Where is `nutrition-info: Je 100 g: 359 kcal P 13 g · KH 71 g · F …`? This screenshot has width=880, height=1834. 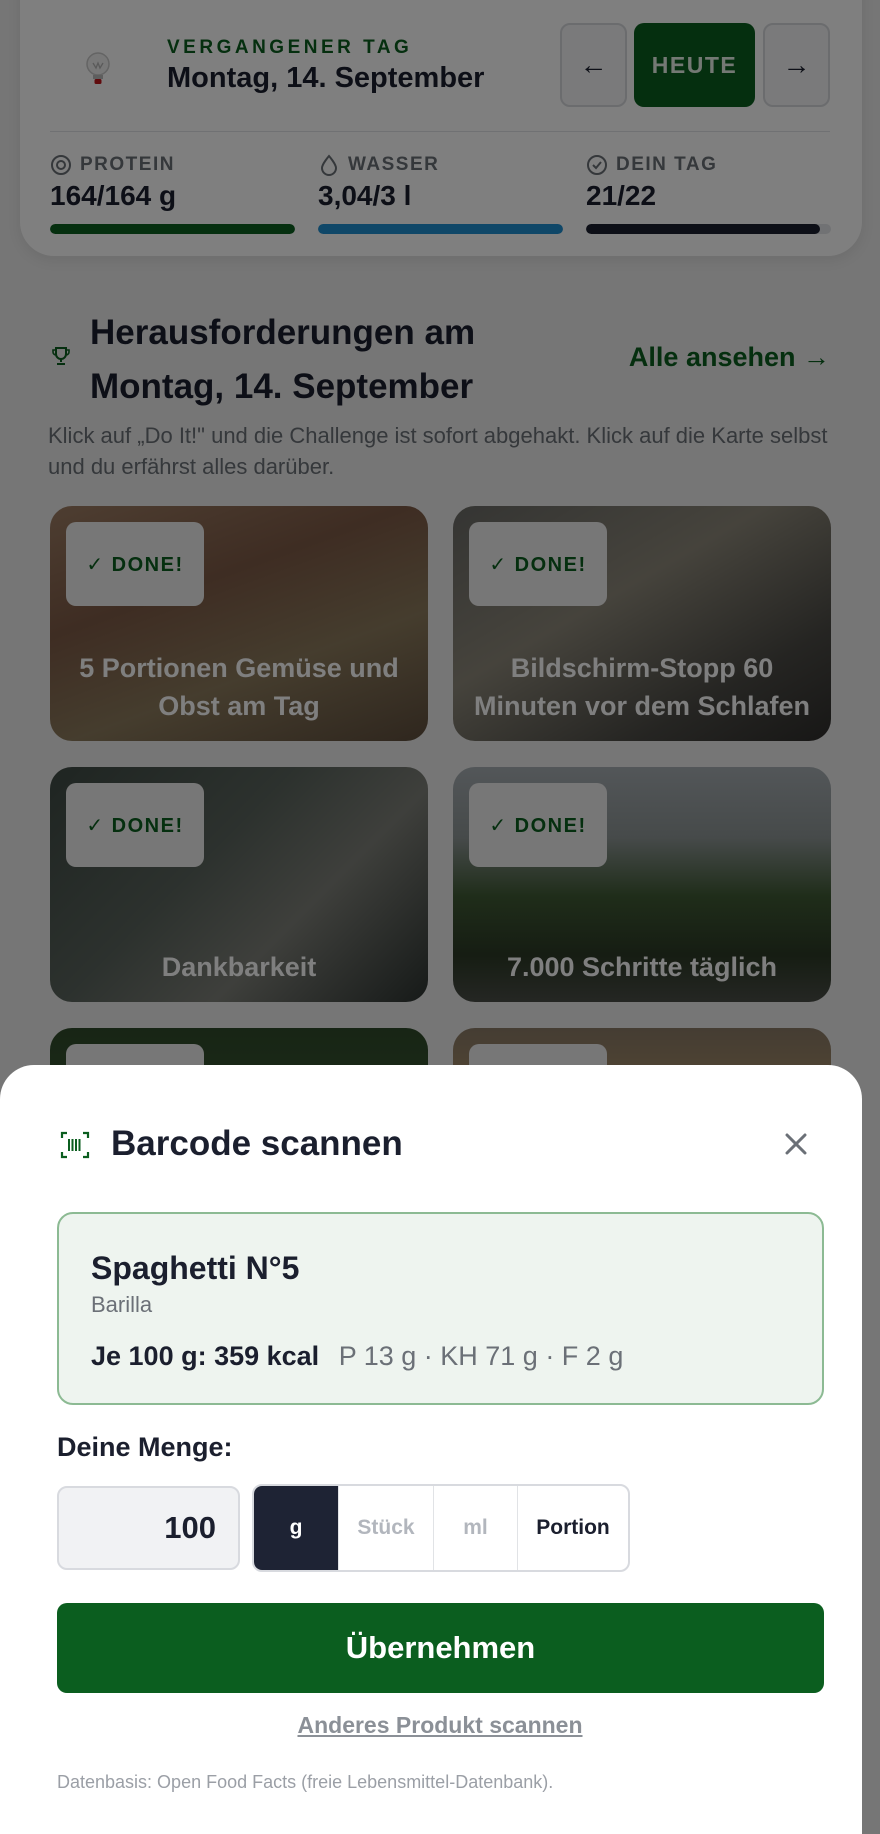
nutrition-info: Je 100 g: 359 kcal P 13 g · KH 71 g · F … is located at coordinates (357, 1356).